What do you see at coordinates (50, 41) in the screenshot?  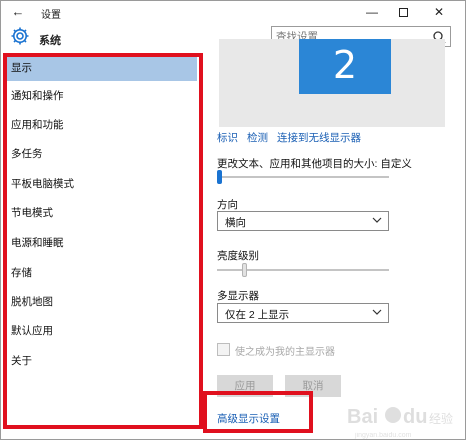 I see `section-title: 系统` at bounding box center [50, 41].